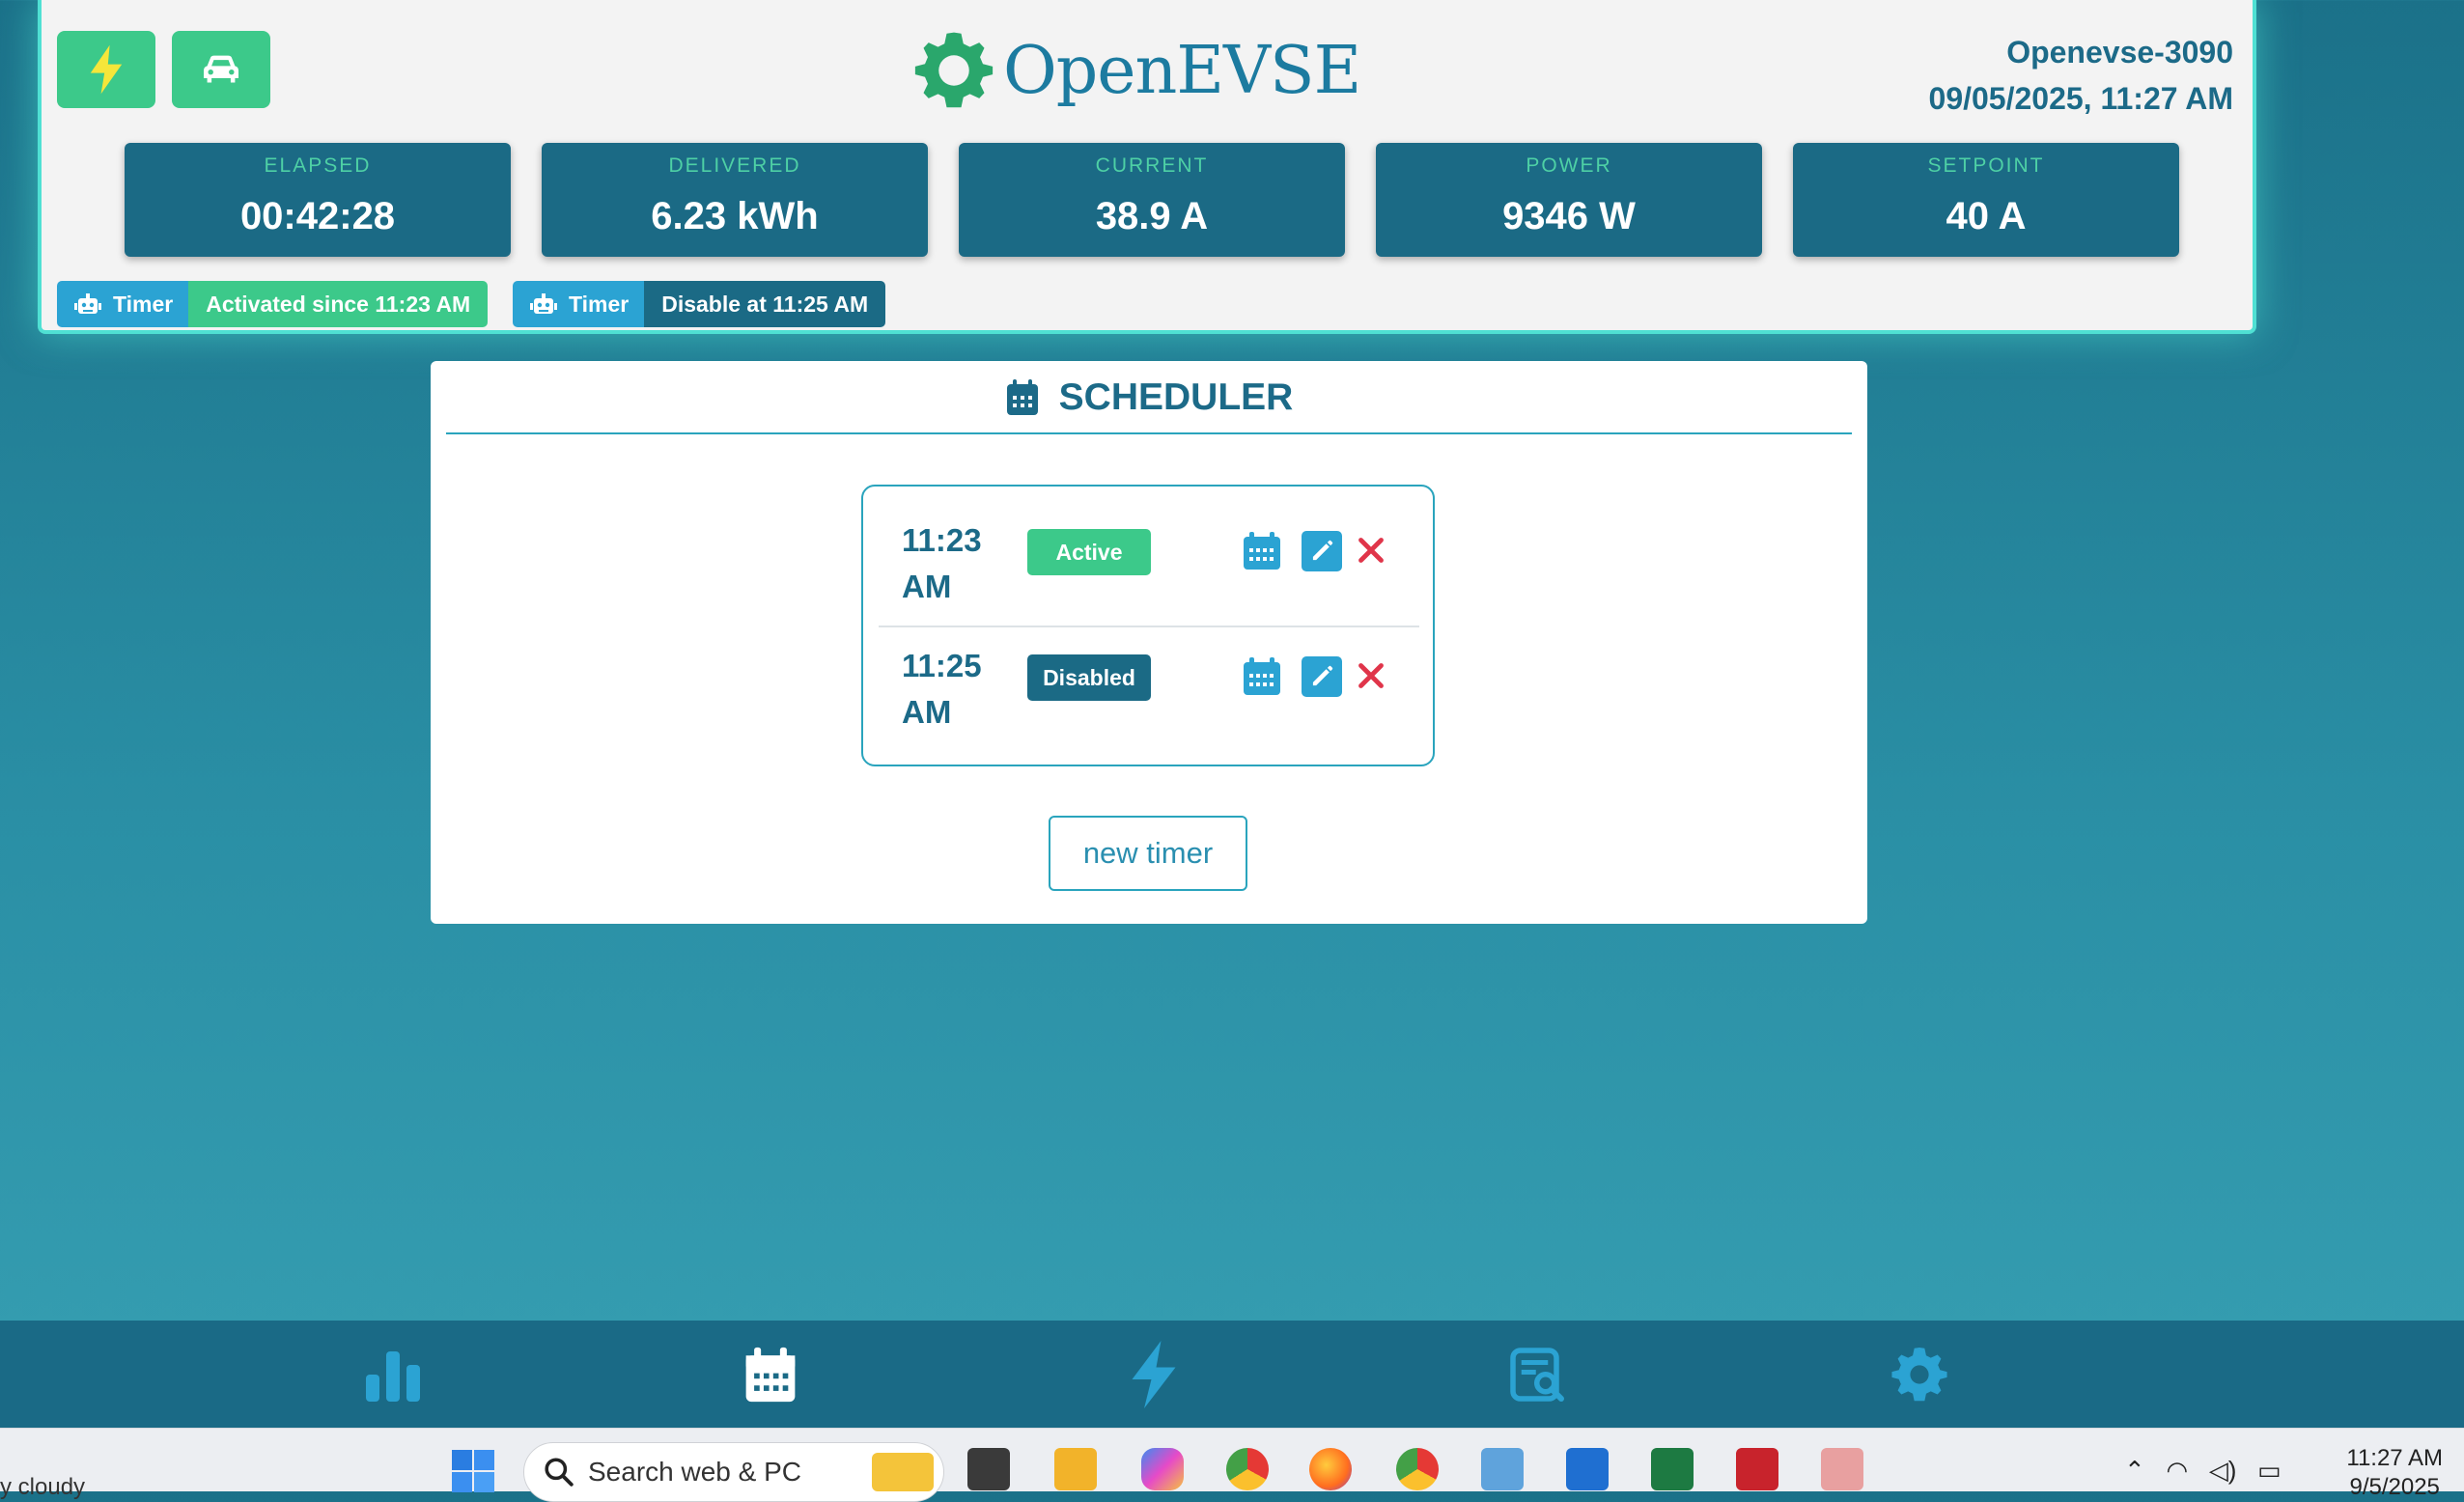 Image resolution: width=2464 pixels, height=1502 pixels. What do you see at coordinates (942, 689) in the screenshot?
I see `timer-time: 11:25 AM` at bounding box center [942, 689].